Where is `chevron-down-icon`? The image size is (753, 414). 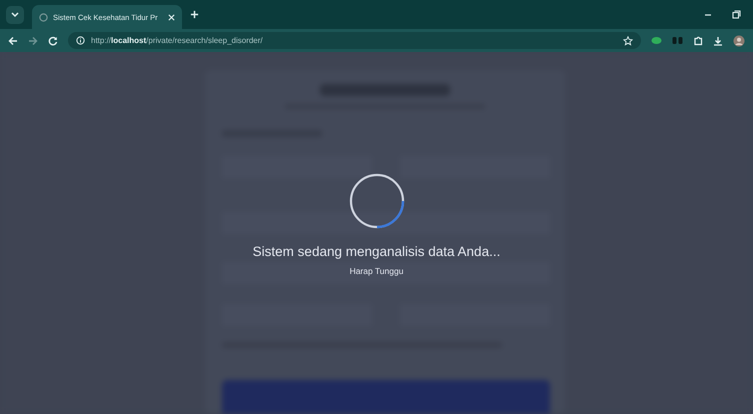
chevron-down-icon is located at coordinates (15, 15).